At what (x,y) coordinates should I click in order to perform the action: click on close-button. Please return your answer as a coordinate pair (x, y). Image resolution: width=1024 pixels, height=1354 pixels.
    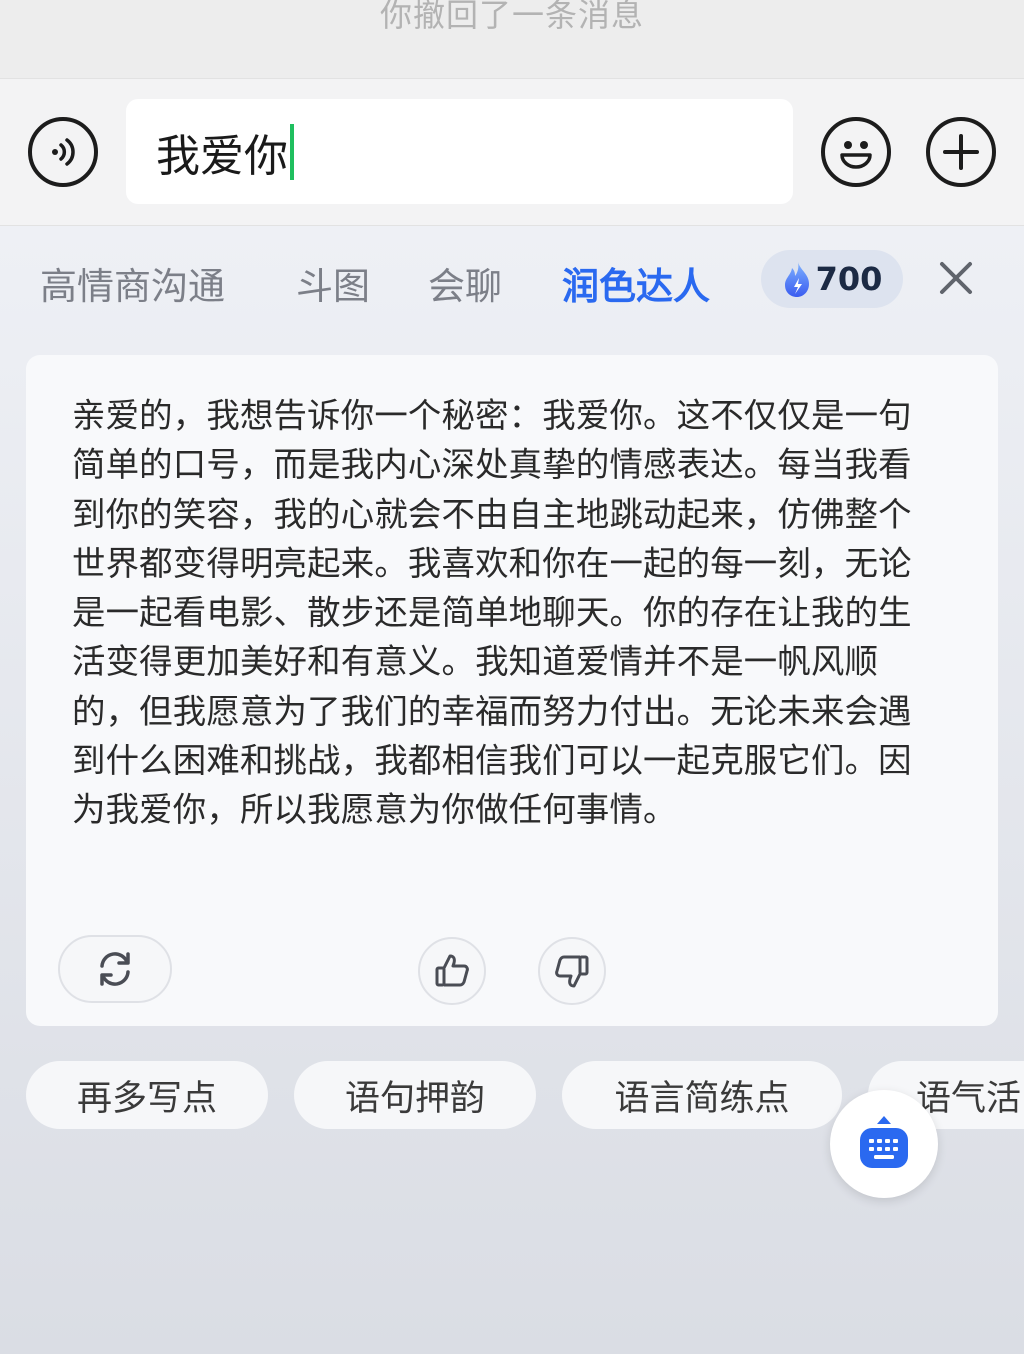
    Looking at the image, I should click on (956, 278).